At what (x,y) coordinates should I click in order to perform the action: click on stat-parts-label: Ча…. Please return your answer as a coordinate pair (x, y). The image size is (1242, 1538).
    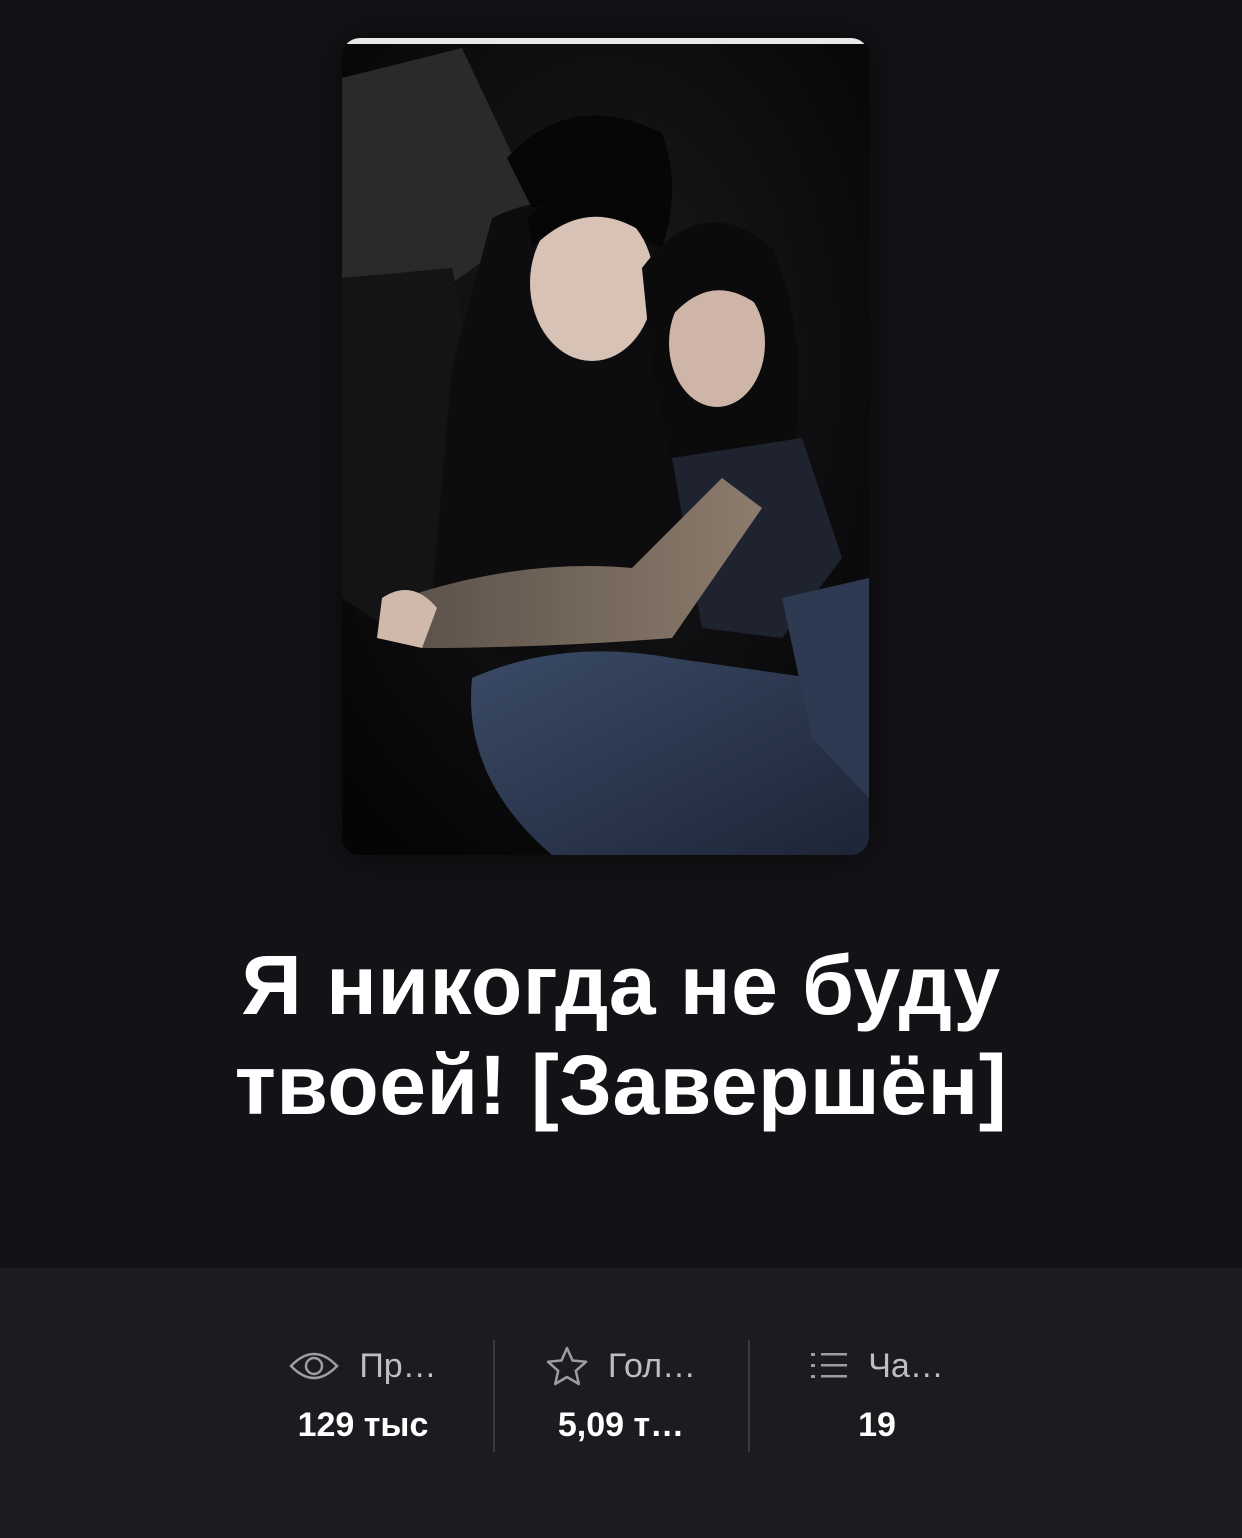
    Looking at the image, I should click on (906, 1365).